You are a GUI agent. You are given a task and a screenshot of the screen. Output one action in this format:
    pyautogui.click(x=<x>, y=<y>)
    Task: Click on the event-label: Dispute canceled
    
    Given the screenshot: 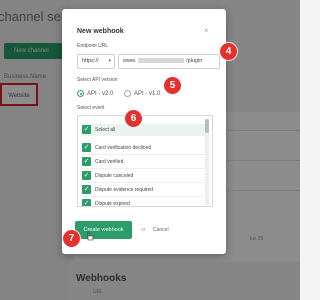 What is the action you would take?
    pyautogui.click(x=114, y=176)
    